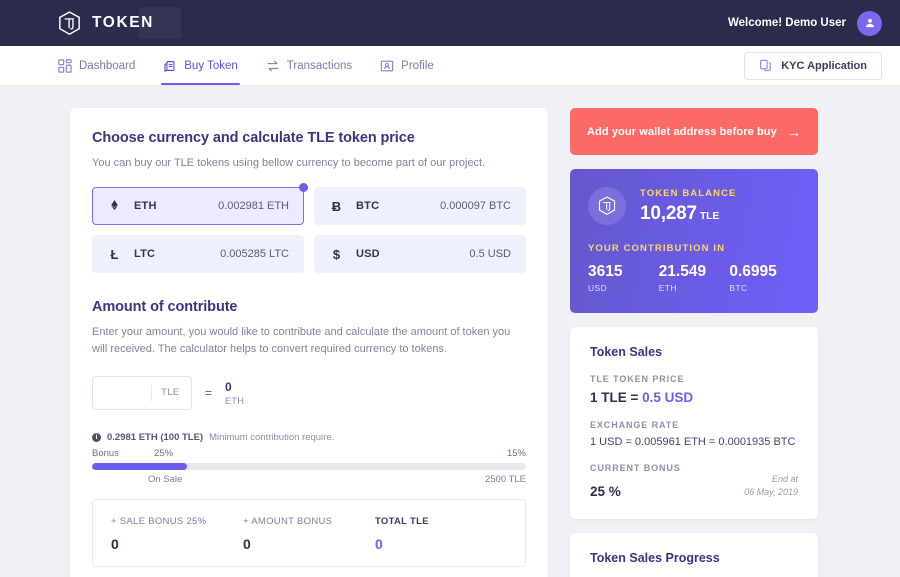 Image resolution: width=900 pixels, height=577 pixels. What do you see at coordinates (623, 278) in the screenshot?
I see `contribution-usd: 3615 USD` at bounding box center [623, 278].